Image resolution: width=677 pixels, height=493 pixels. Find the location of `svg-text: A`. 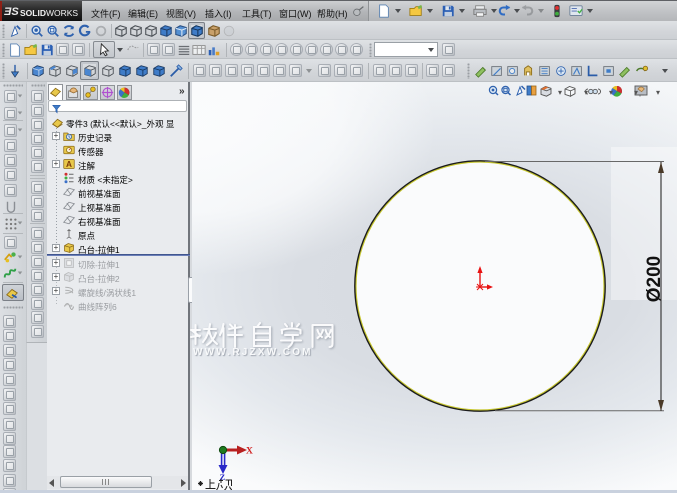

svg-text: A is located at coordinates (69, 164).